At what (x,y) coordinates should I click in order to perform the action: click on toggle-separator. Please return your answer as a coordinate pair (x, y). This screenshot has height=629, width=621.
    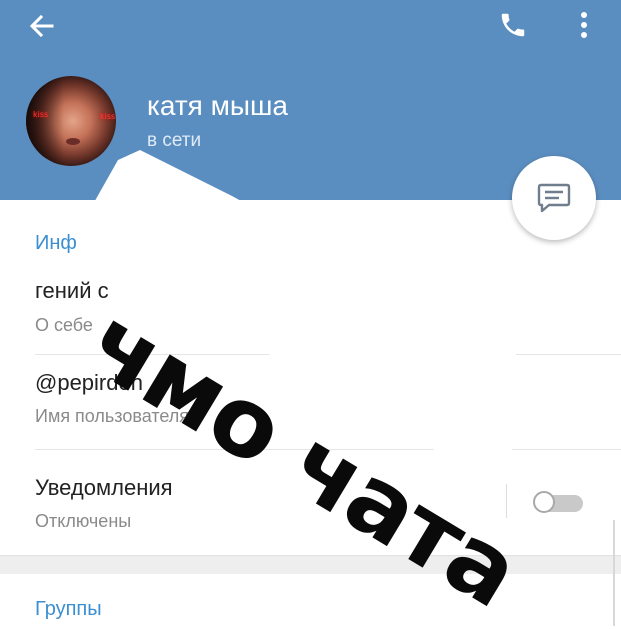
    Looking at the image, I should click on (506, 501).